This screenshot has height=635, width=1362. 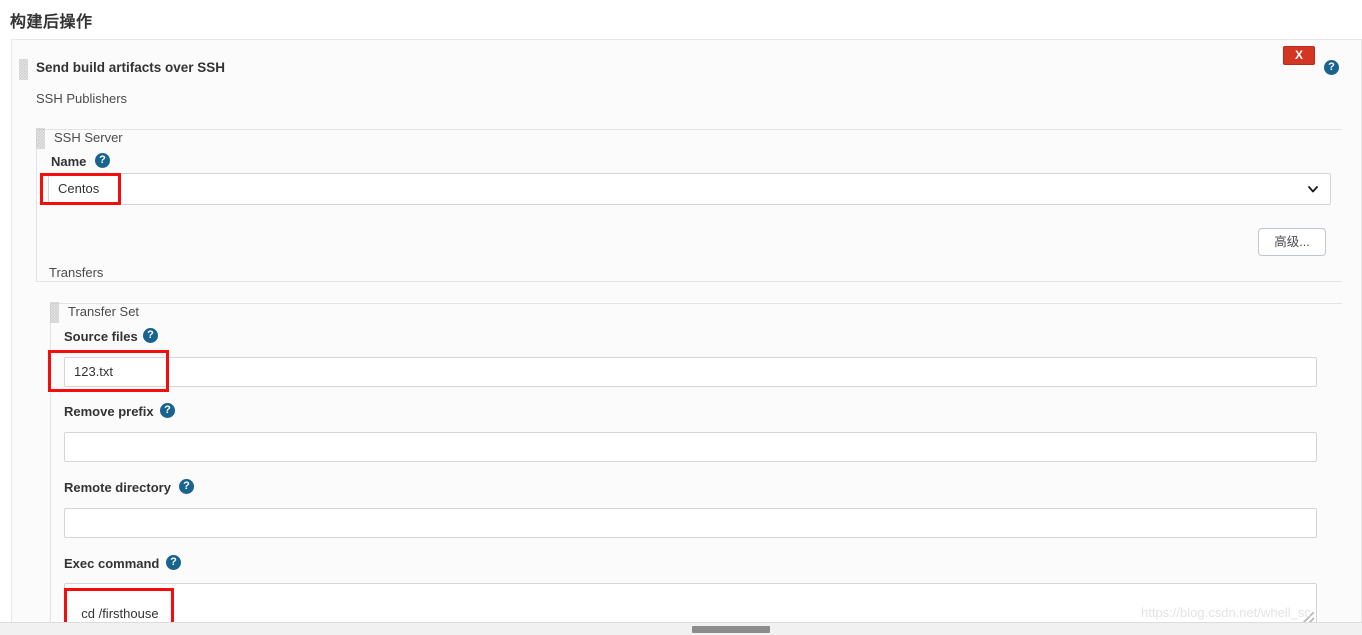 What do you see at coordinates (150, 335) in the screenshot?
I see `help-circle-icon-source-files: ?` at bounding box center [150, 335].